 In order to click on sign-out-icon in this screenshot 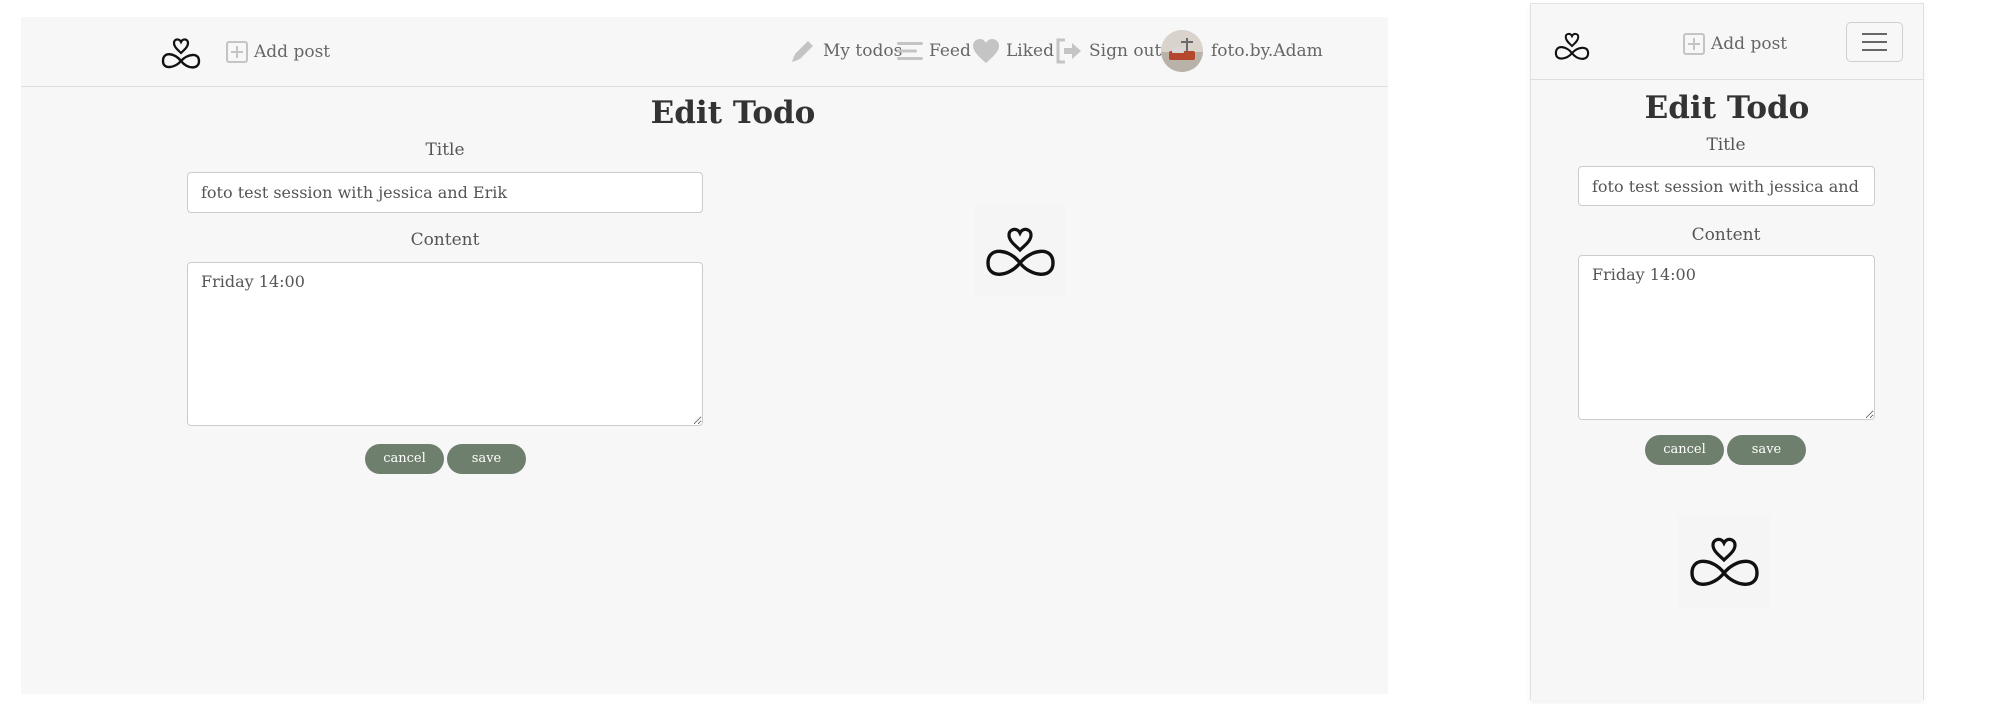, I will do `click(1069, 51)`.